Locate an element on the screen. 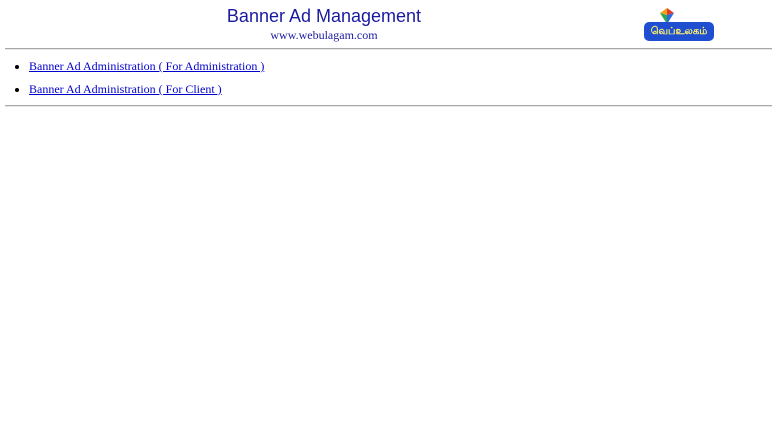 This screenshot has width=777, height=423. top-divider is located at coordinates (388, 49).